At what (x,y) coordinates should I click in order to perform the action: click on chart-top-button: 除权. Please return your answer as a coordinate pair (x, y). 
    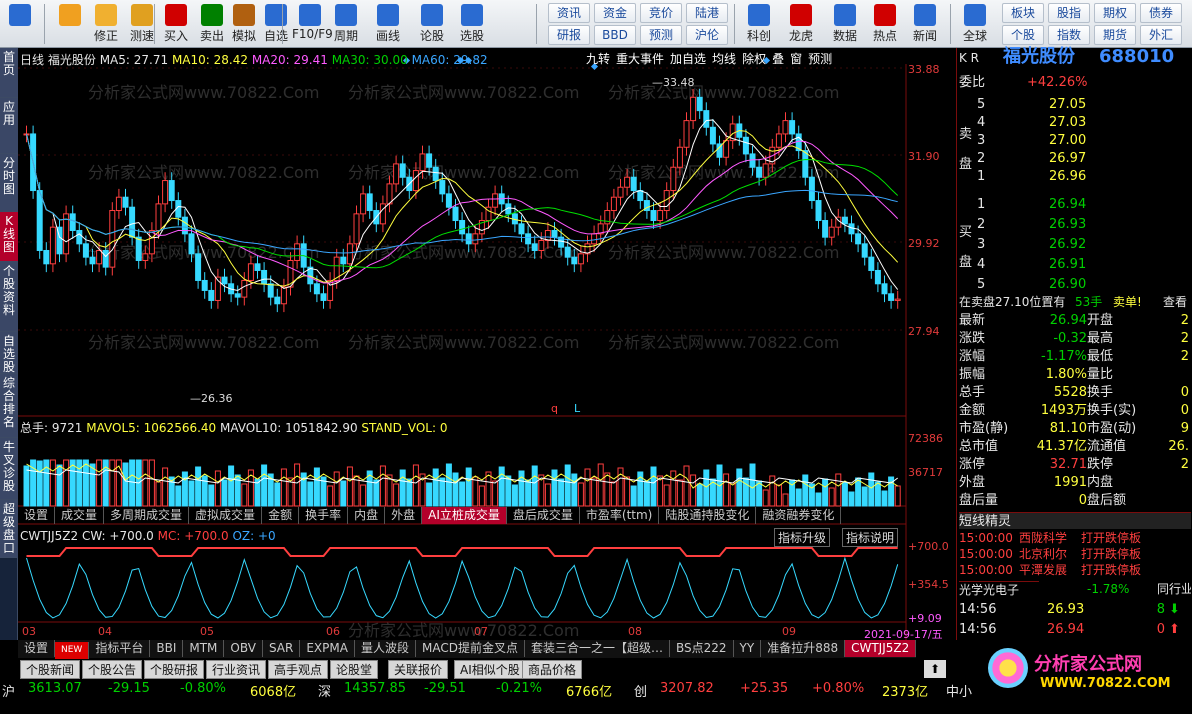
    Looking at the image, I should click on (754, 59).